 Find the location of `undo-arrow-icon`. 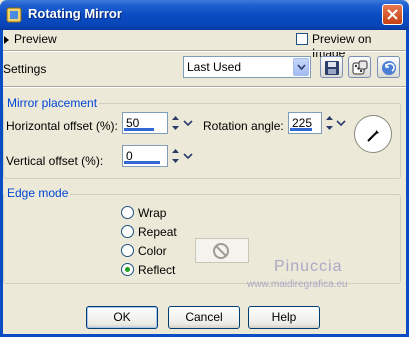

undo-arrow-icon is located at coordinates (389, 68).